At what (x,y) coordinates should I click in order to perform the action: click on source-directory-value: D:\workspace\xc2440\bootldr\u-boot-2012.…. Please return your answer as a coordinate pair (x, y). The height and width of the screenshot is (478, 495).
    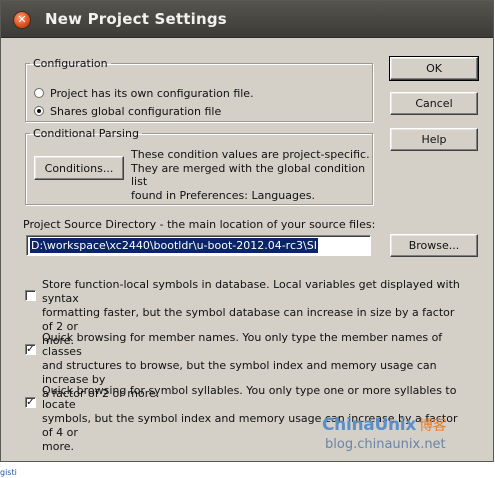
    Looking at the image, I should click on (174, 245).